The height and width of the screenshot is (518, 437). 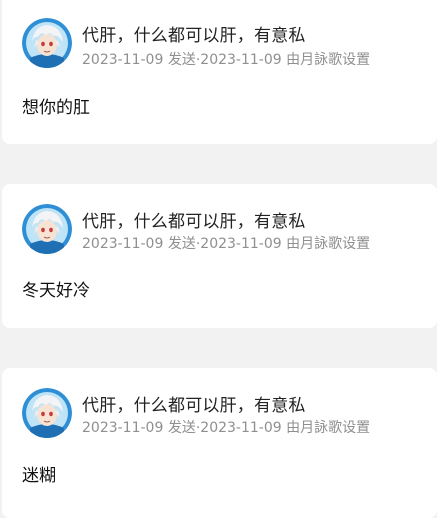 I want to click on comment-text: 迷糊, so click(x=39, y=476).